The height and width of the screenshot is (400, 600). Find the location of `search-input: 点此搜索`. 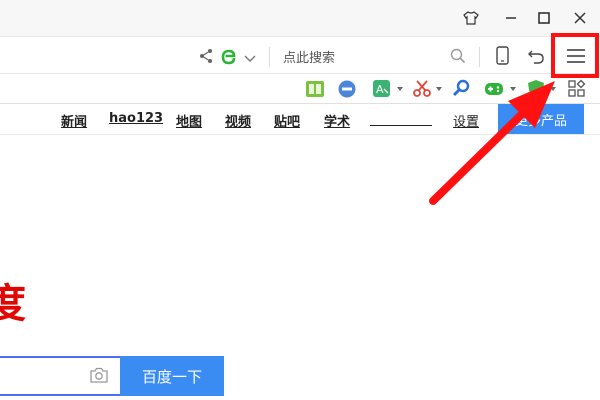

search-input: 点此搜索 is located at coordinates (309, 56).